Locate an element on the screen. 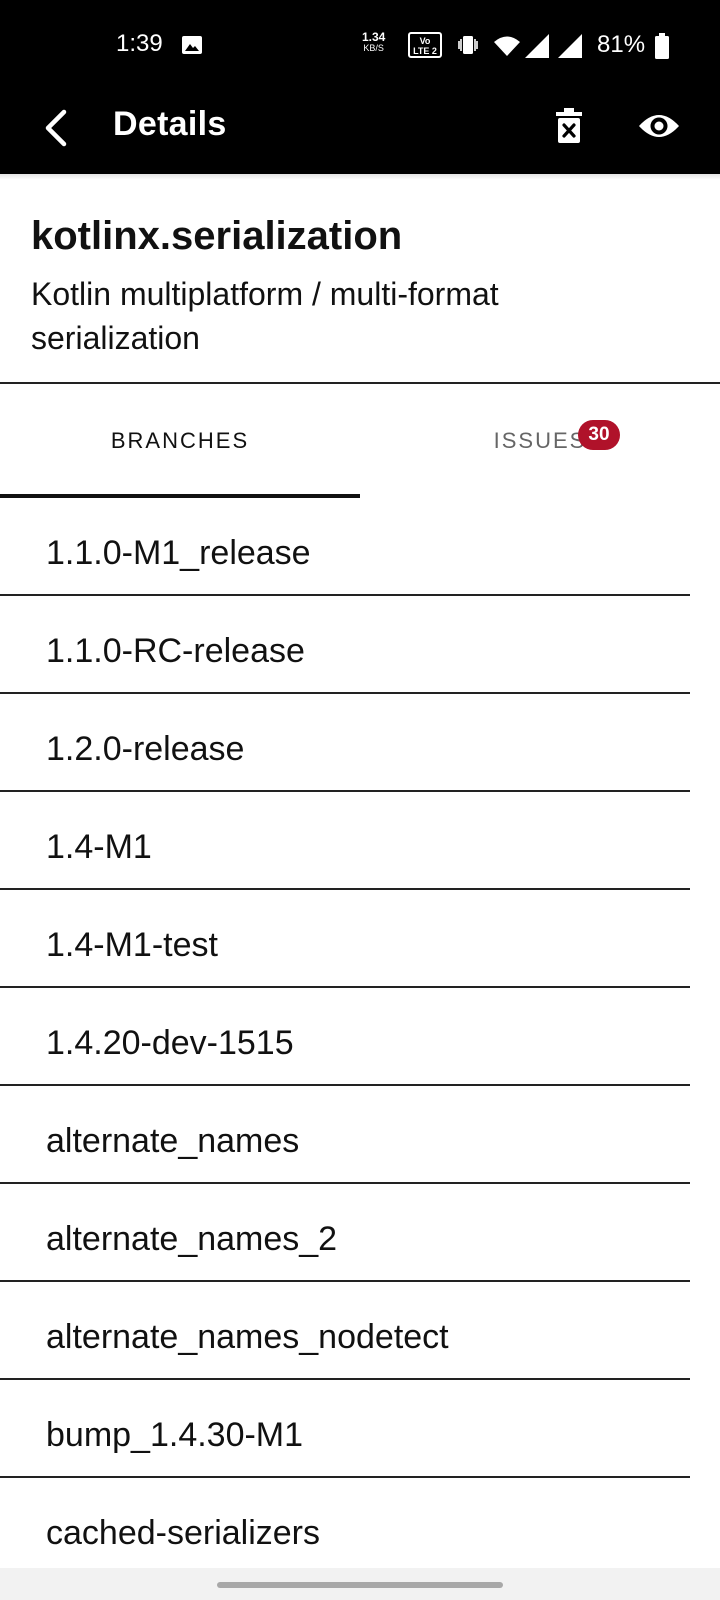  volte-line1: Vo is located at coordinates (425, 41).